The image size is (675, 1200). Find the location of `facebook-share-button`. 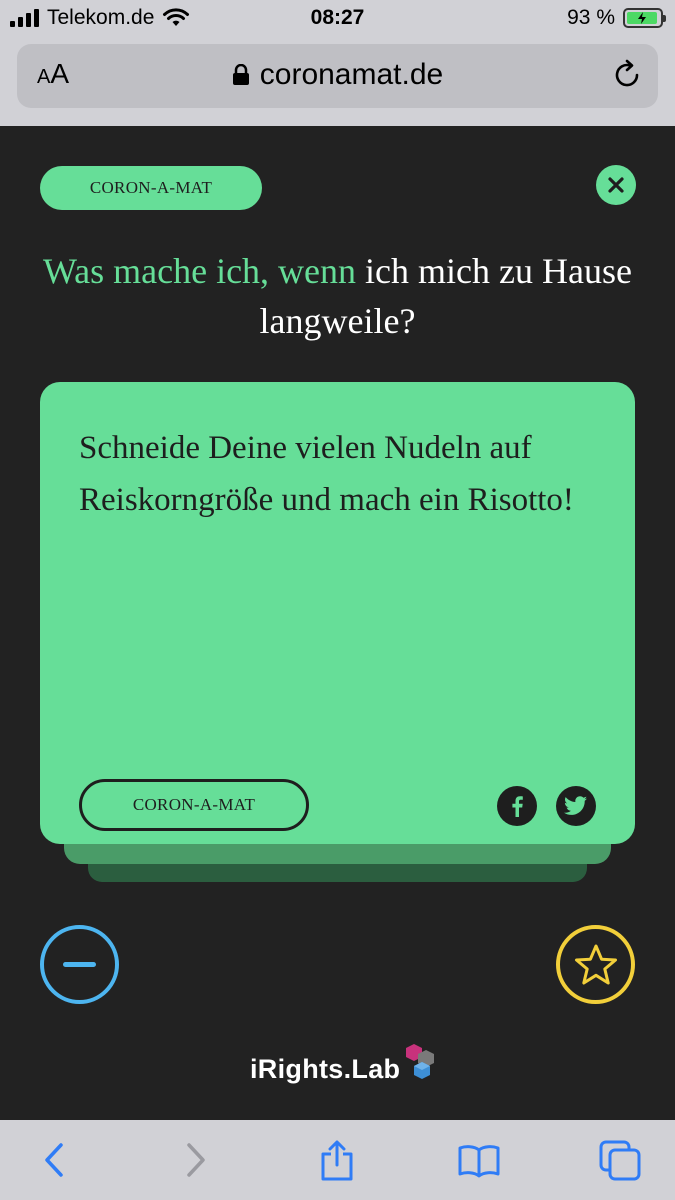

facebook-share-button is located at coordinates (517, 806).